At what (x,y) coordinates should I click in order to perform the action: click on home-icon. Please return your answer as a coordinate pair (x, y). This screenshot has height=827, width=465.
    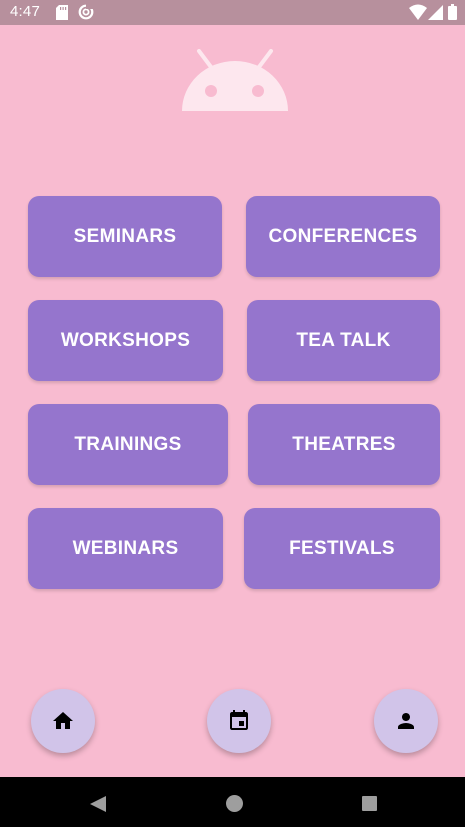
    Looking at the image, I should click on (63, 720).